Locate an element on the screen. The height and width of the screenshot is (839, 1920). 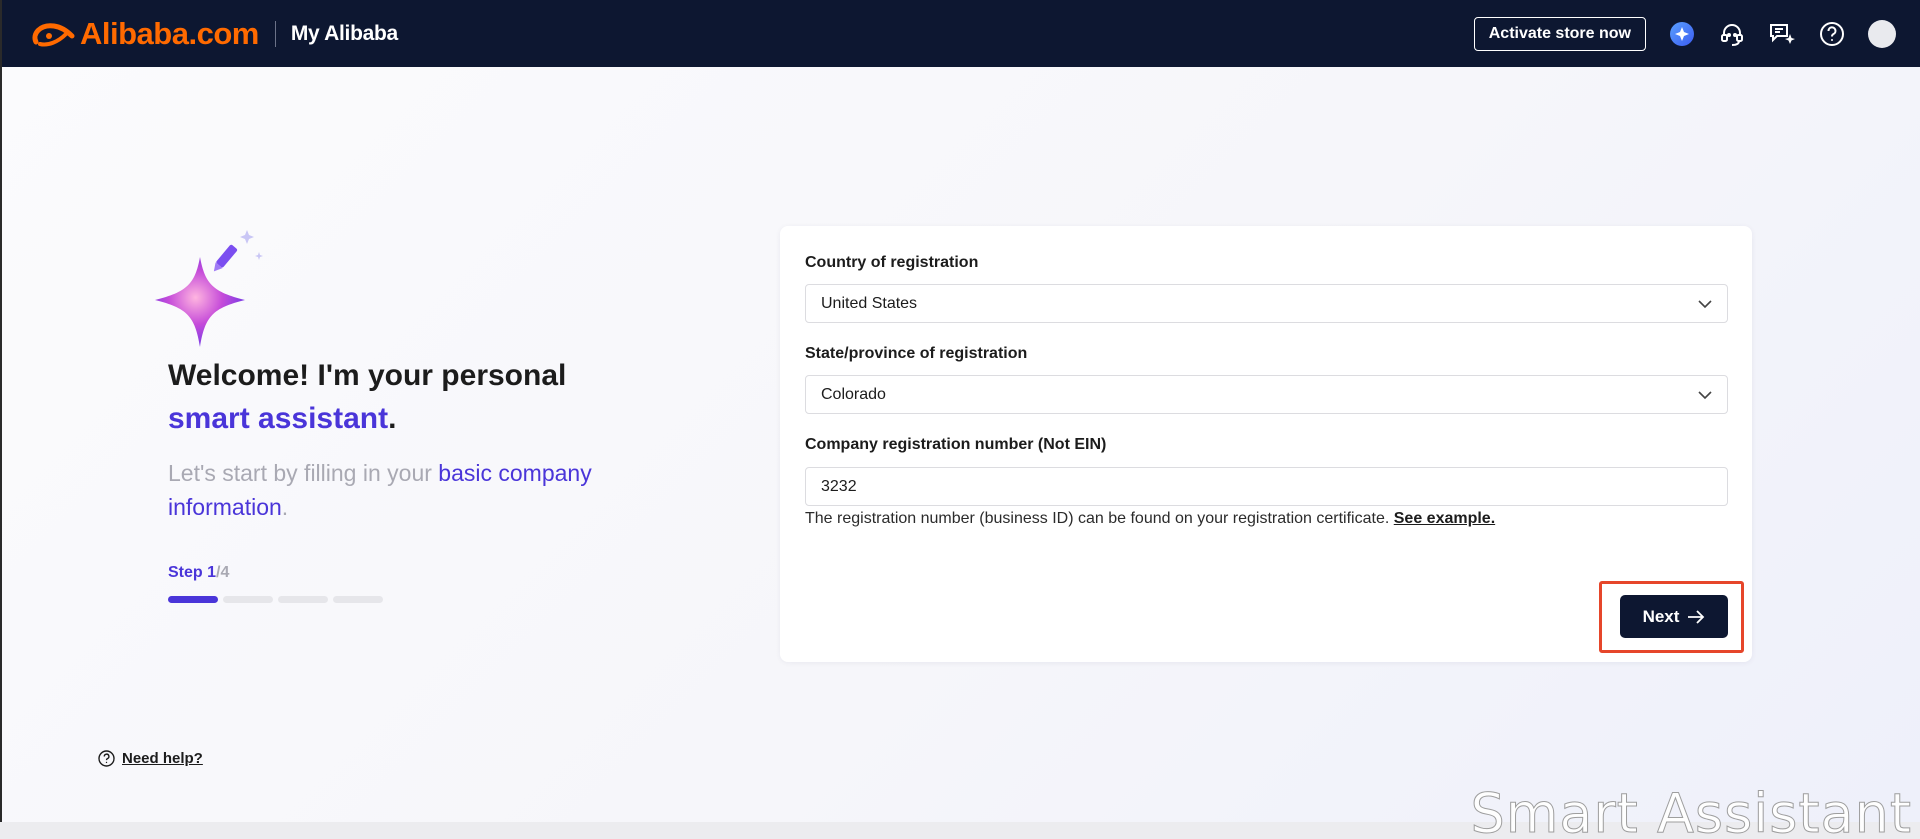
avatar is located at coordinates (1882, 33).